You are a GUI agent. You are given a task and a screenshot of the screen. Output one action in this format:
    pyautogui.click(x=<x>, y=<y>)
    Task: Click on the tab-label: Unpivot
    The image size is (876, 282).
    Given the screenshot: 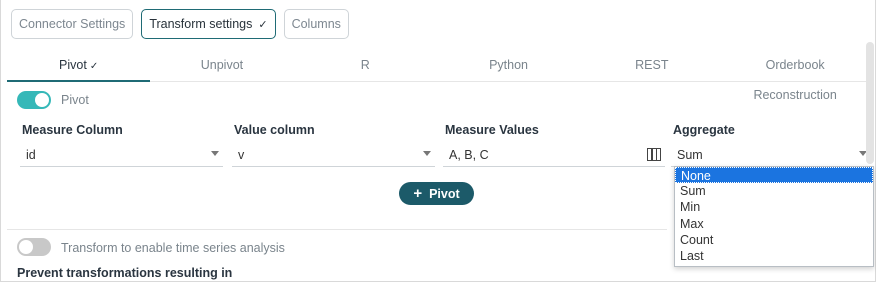 What is the action you would take?
    pyautogui.click(x=222, y=65)
    